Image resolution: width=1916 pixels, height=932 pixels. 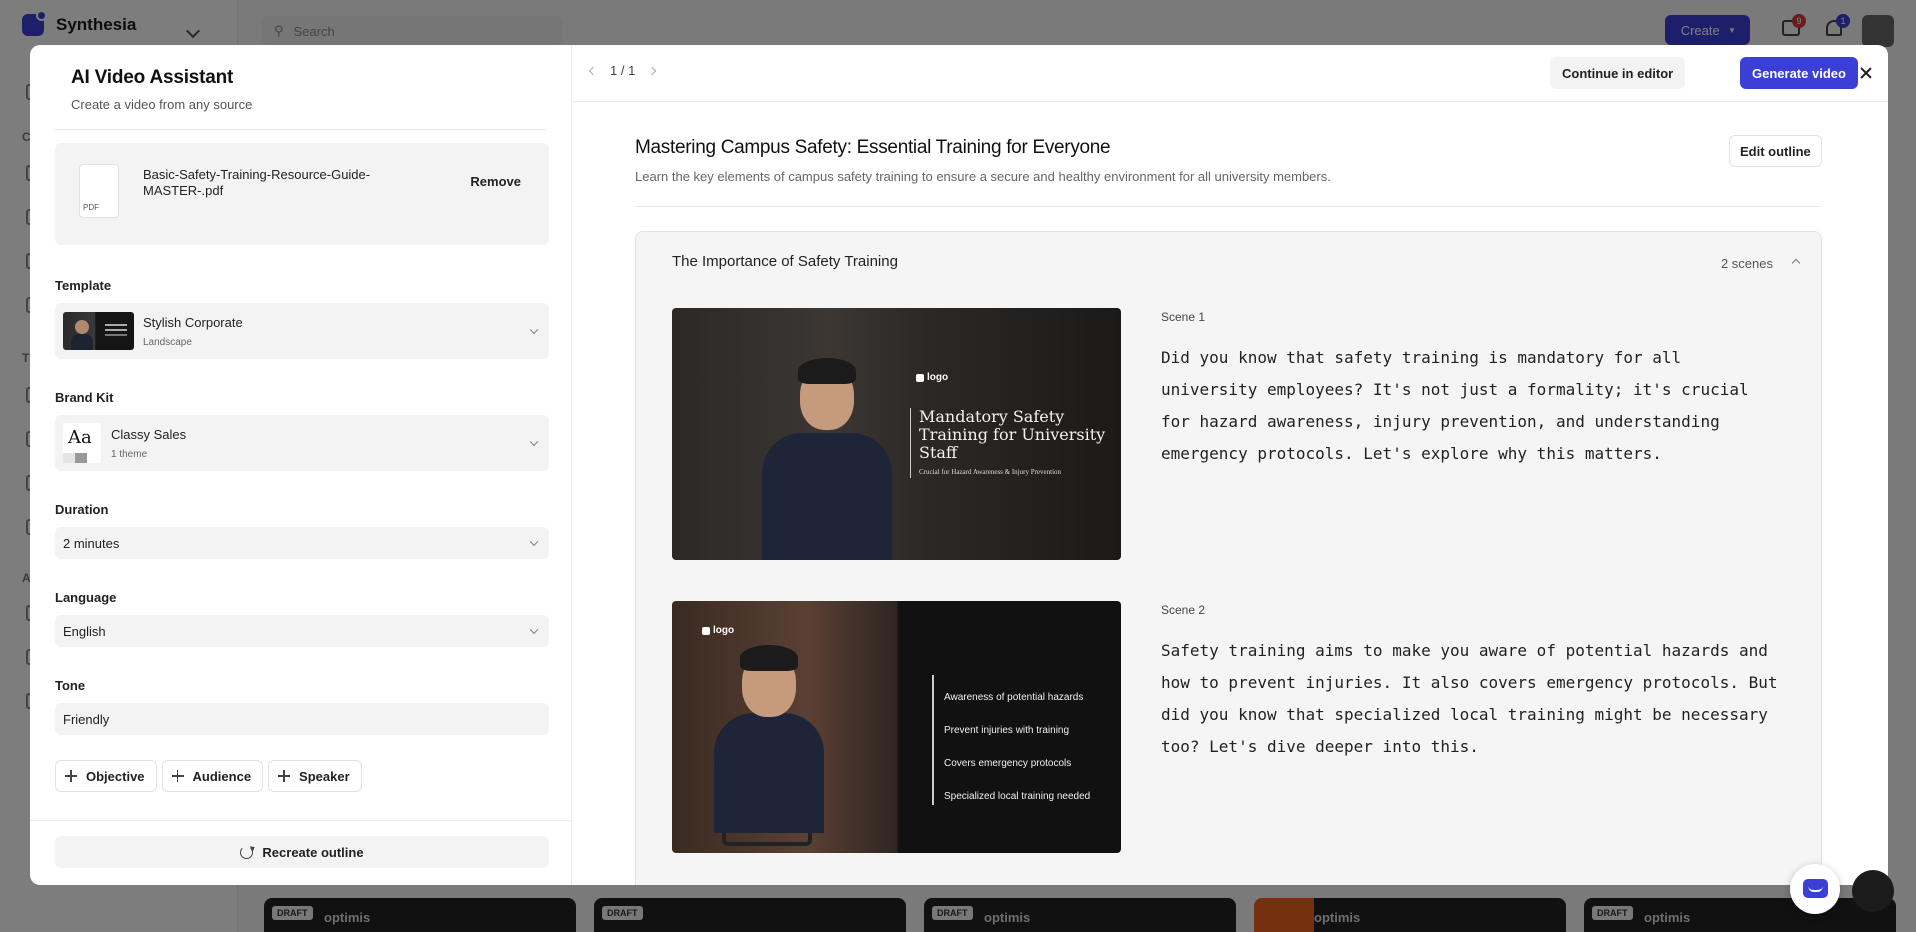 I want to click on thumbnail-bullet: Awareness of potential hazards, so click(x=1014, y=697).